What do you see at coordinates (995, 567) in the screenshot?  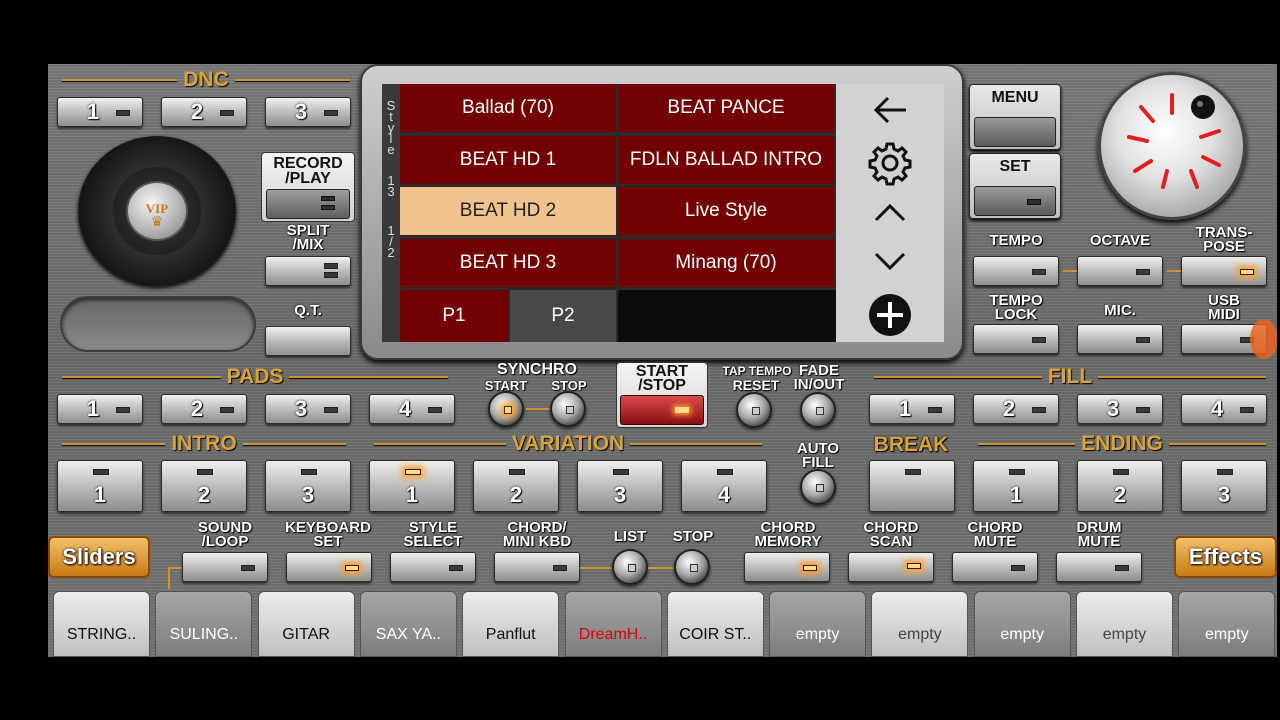 I see `chord-mute-button` at bounding box center [995, 567].